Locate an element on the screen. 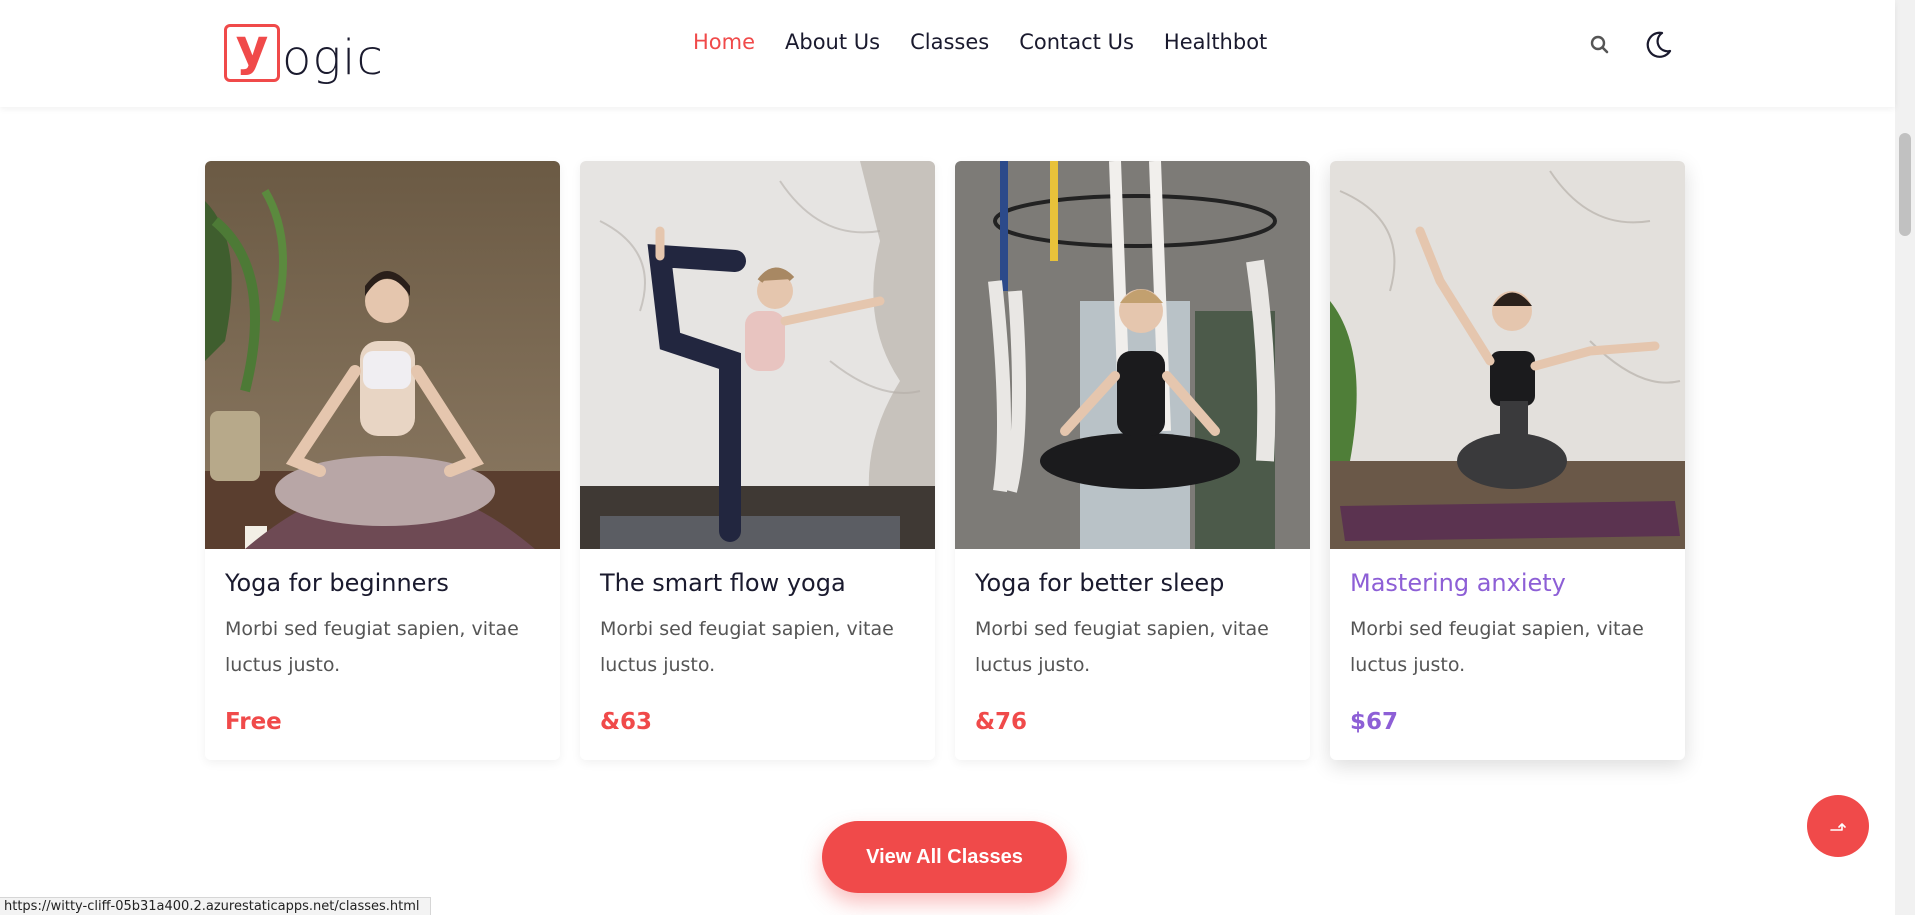 The height and width of the screenshot is (915, 1915). logo-letter: y is located at coordinates (252, 47).